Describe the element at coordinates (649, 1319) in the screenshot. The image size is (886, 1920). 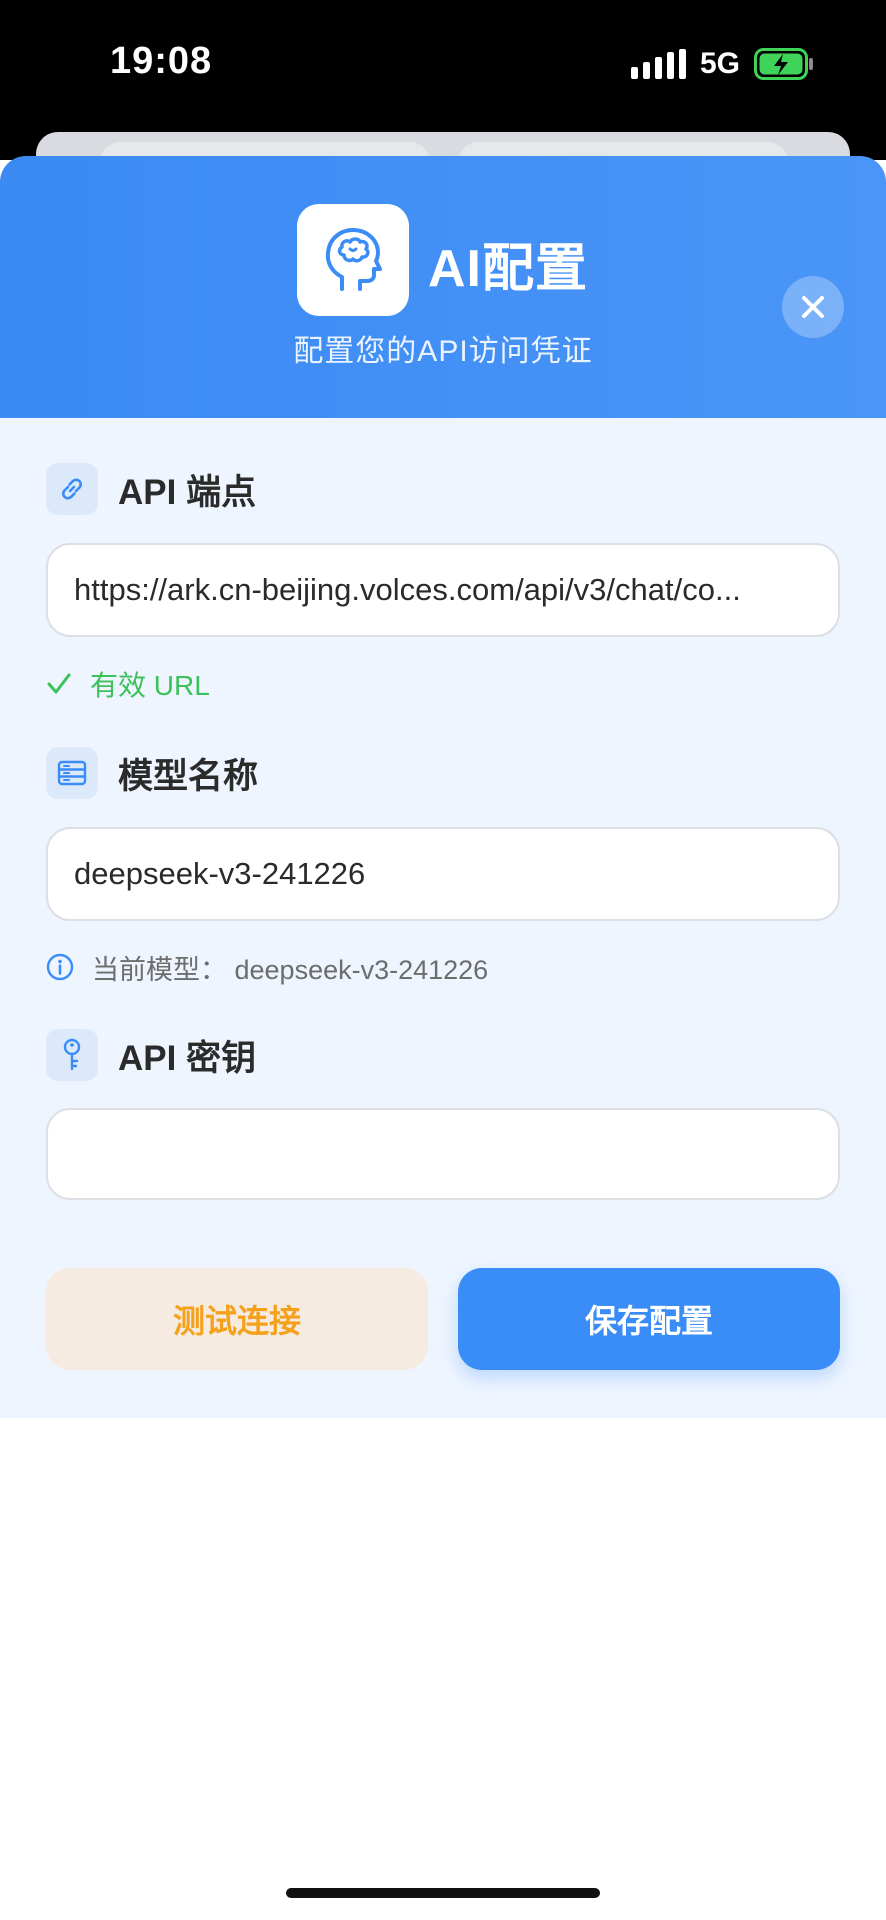
I see `save-config-button: 保存配置` at that location.